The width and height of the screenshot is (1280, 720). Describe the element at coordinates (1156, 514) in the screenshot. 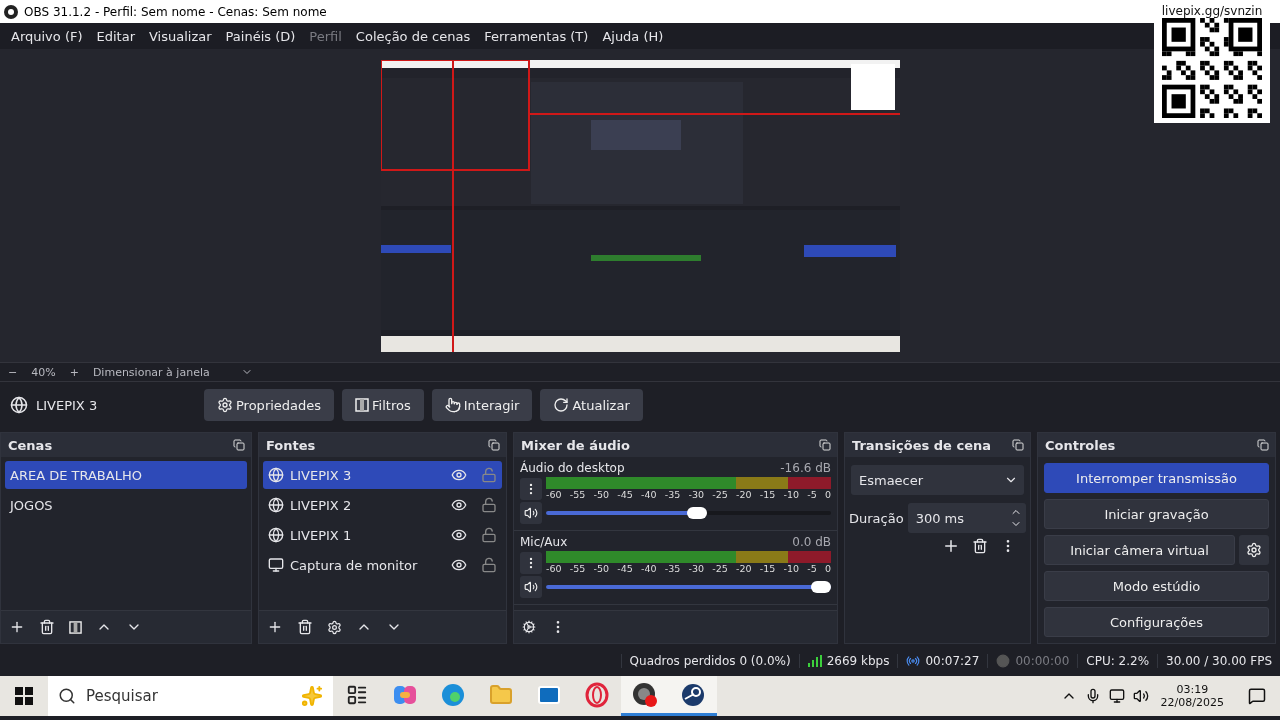

I see `control-button: Iniciar gravação` at that location.